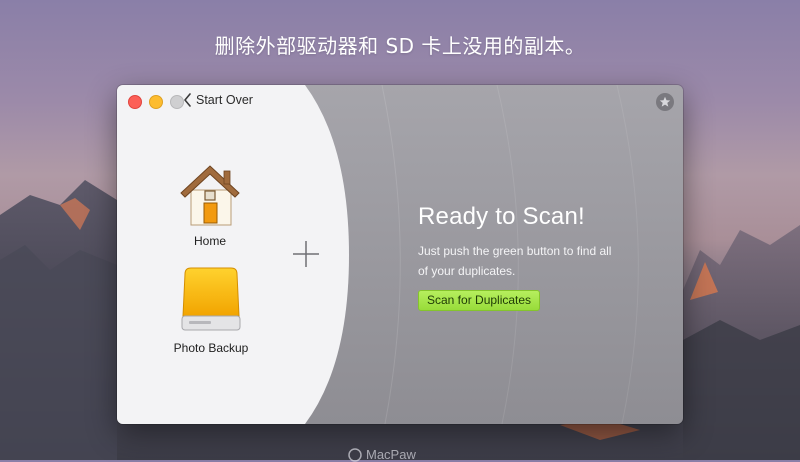 This screenshot has height=462, width=800. Describe the element at coordinates (224, 100) in the screenshot. I see `start-over-label: Start Over` at that location.